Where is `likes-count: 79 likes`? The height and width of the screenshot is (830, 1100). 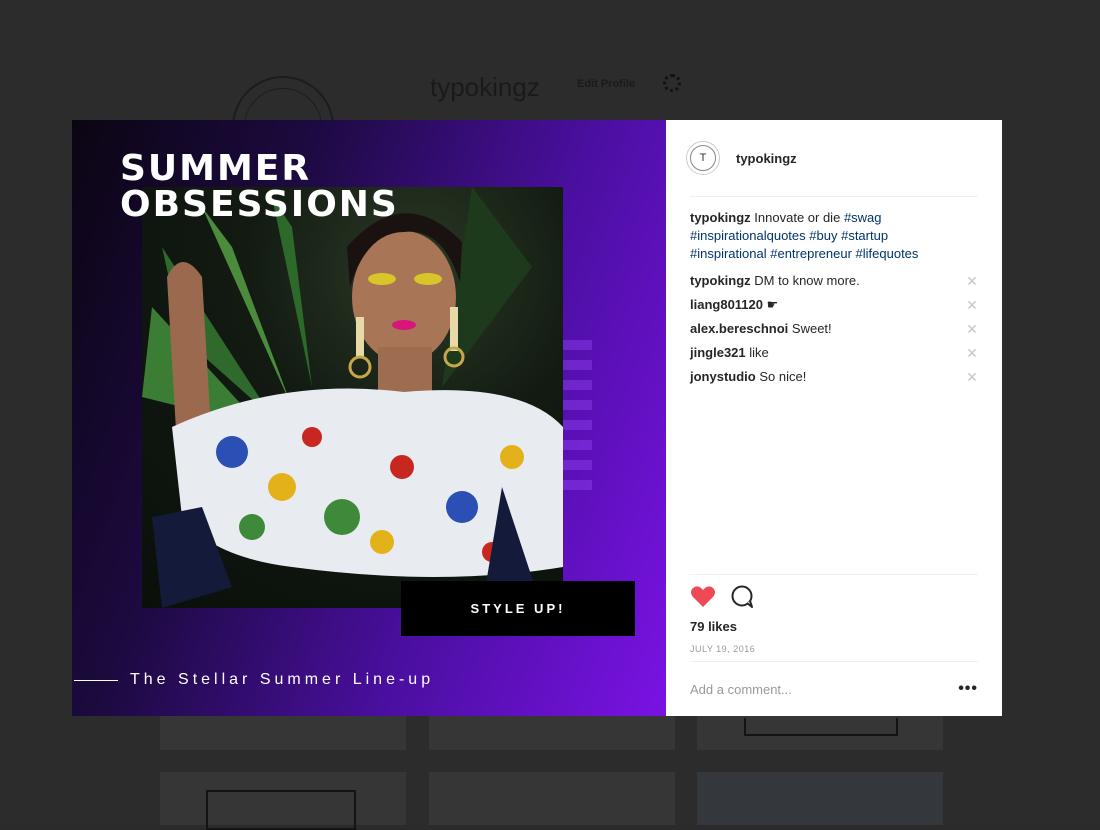 likes-count: 79 likes is located at coordinates (834, 626).